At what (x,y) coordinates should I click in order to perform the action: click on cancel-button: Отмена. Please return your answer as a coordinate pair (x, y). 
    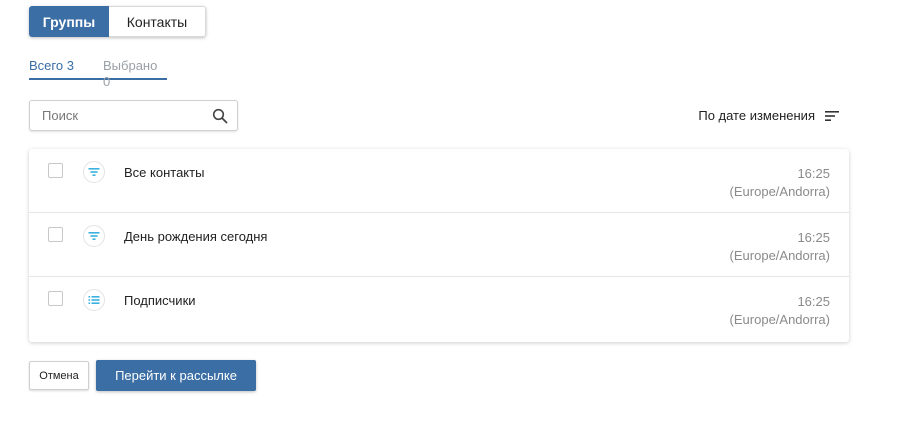
    Looking at the image, I should click on (59, 375).